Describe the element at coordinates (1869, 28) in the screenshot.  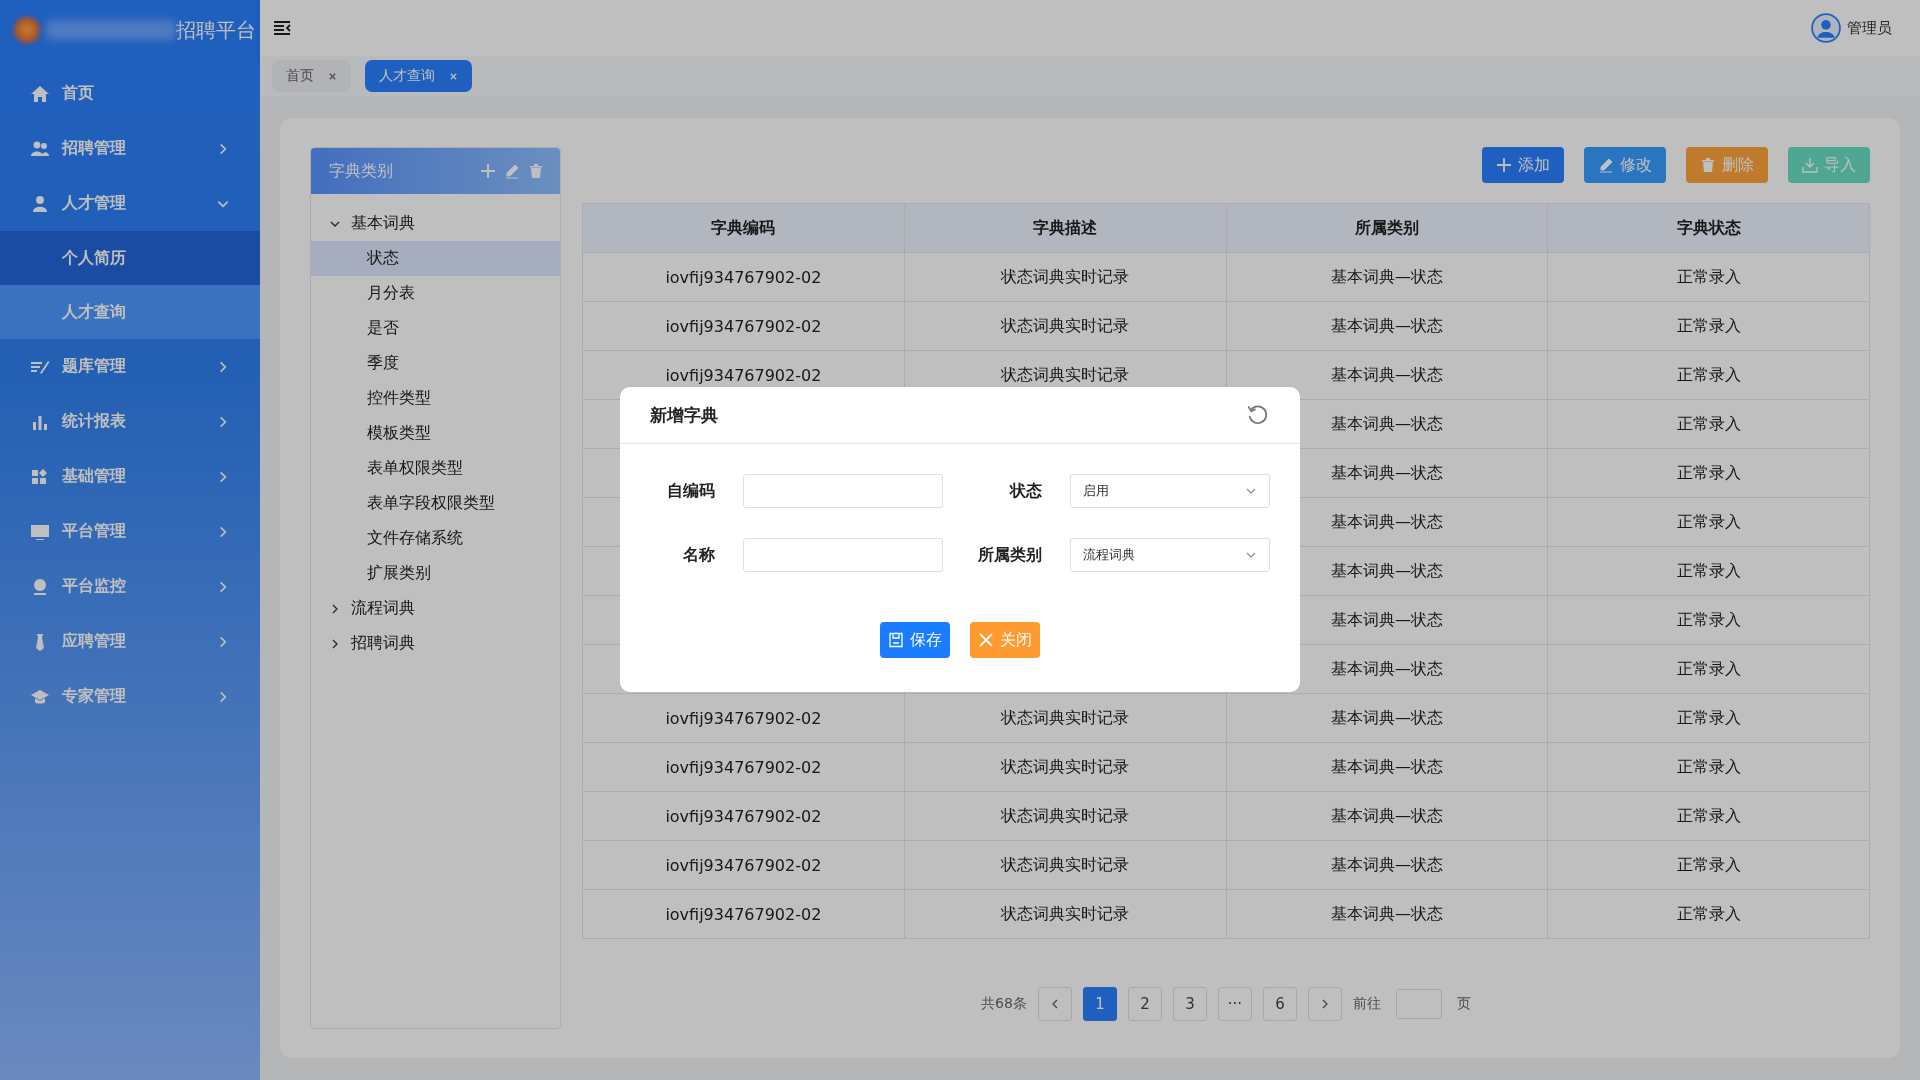
I see `user-name: 管理员` at that location.